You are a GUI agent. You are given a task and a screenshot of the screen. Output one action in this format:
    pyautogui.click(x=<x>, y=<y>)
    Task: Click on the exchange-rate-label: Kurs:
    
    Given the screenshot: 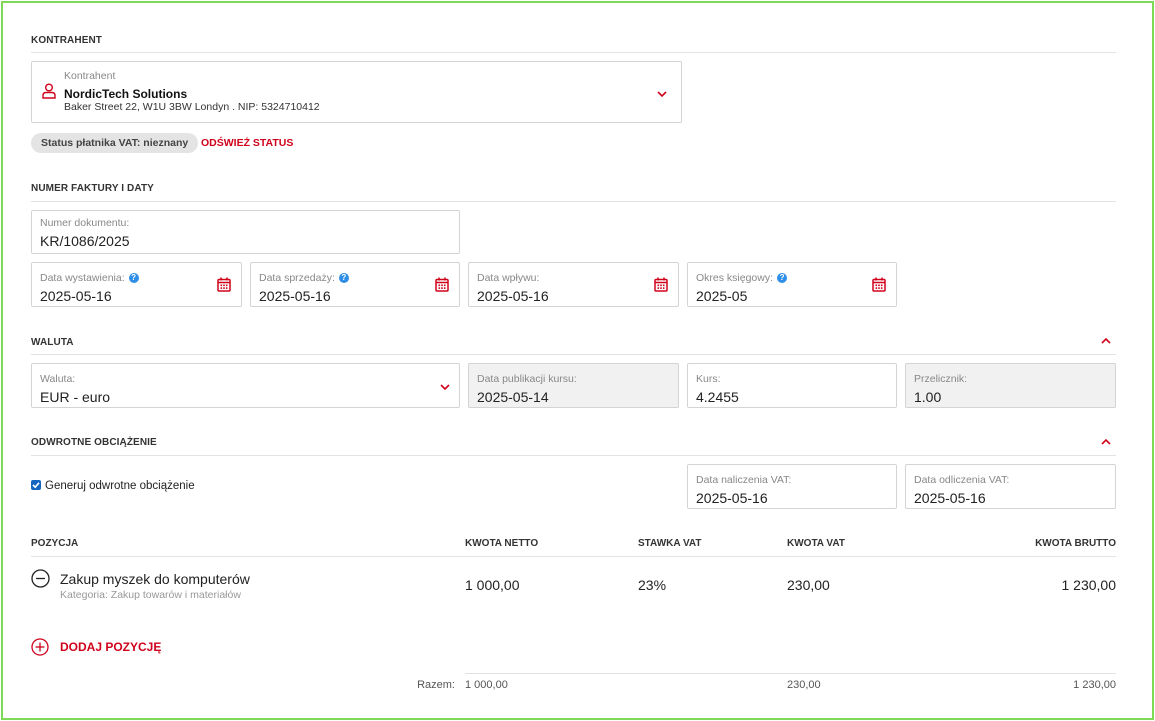 What is the action you would take?
    pyautogui.click(x=708, y=379)
    